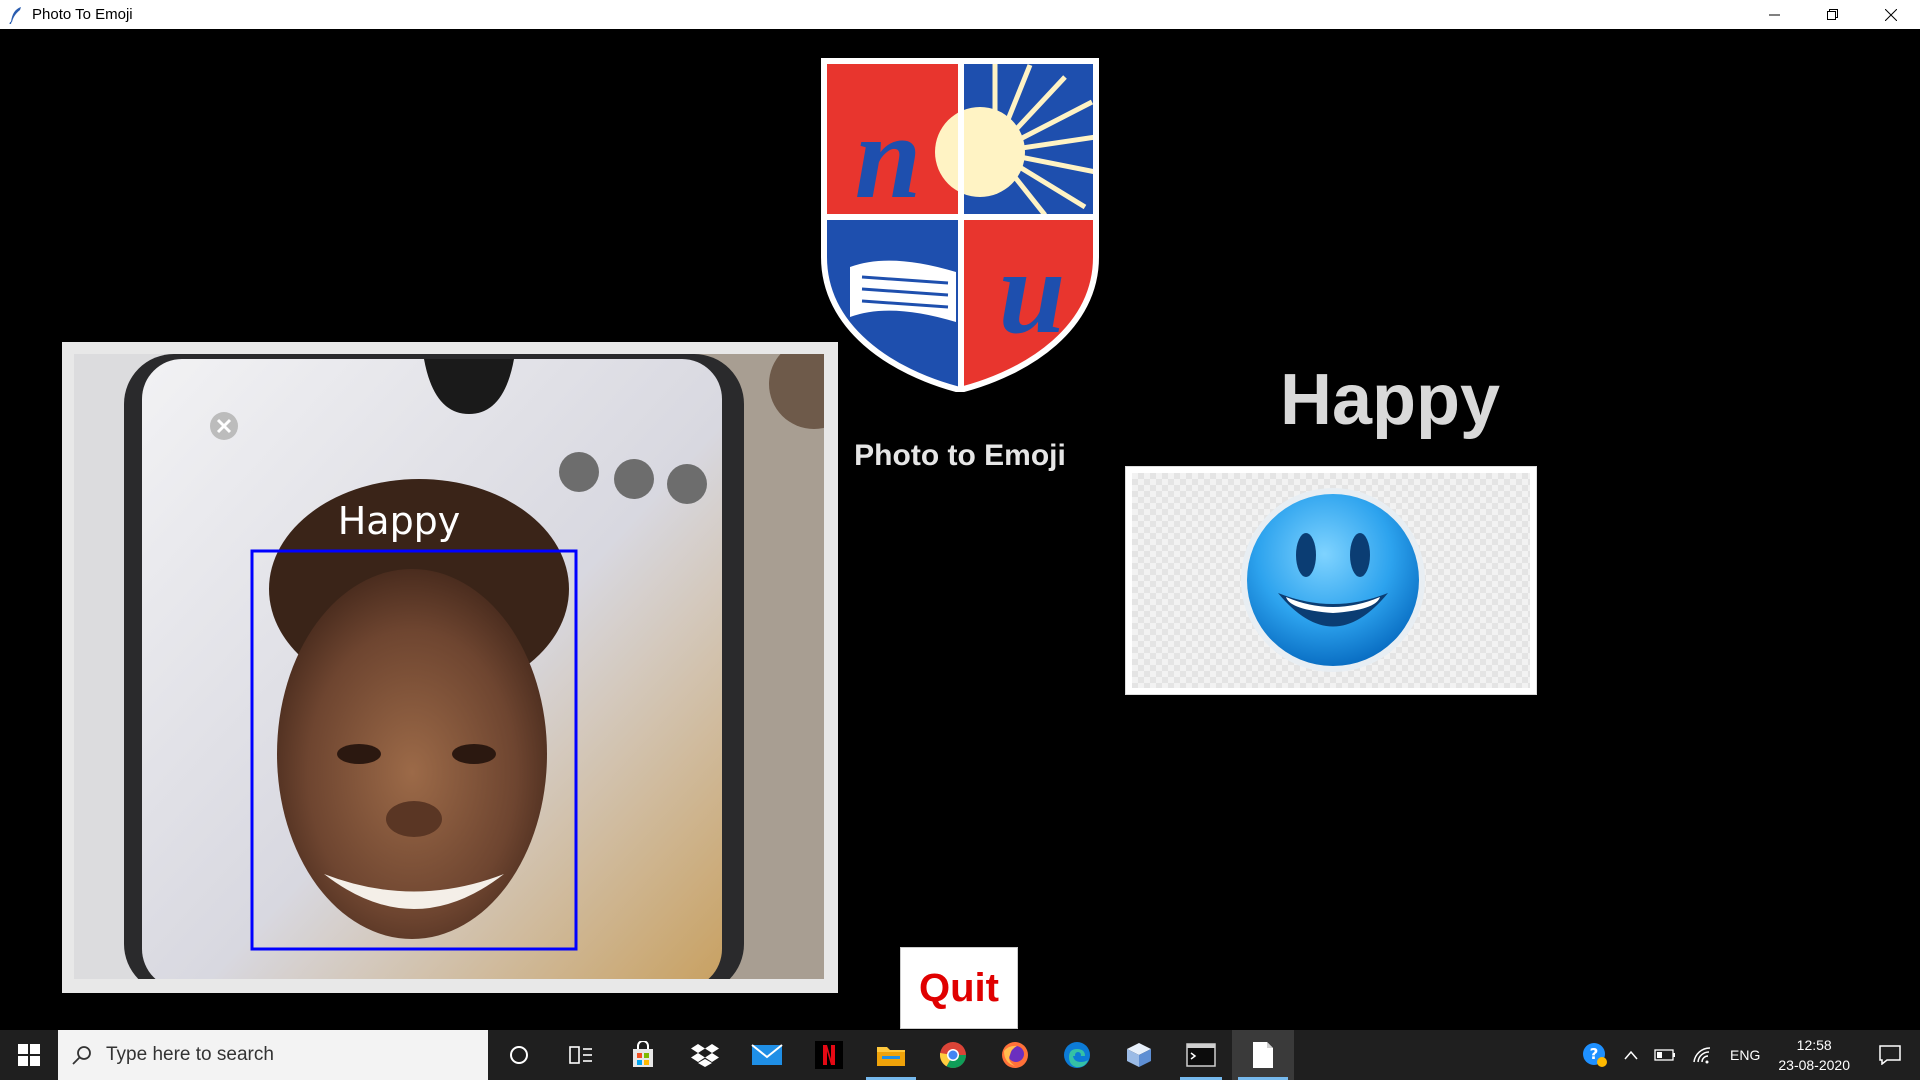 This screenshot has width=1920, height=1080. I want to click on file-explorer-button, so click(891, 1055).